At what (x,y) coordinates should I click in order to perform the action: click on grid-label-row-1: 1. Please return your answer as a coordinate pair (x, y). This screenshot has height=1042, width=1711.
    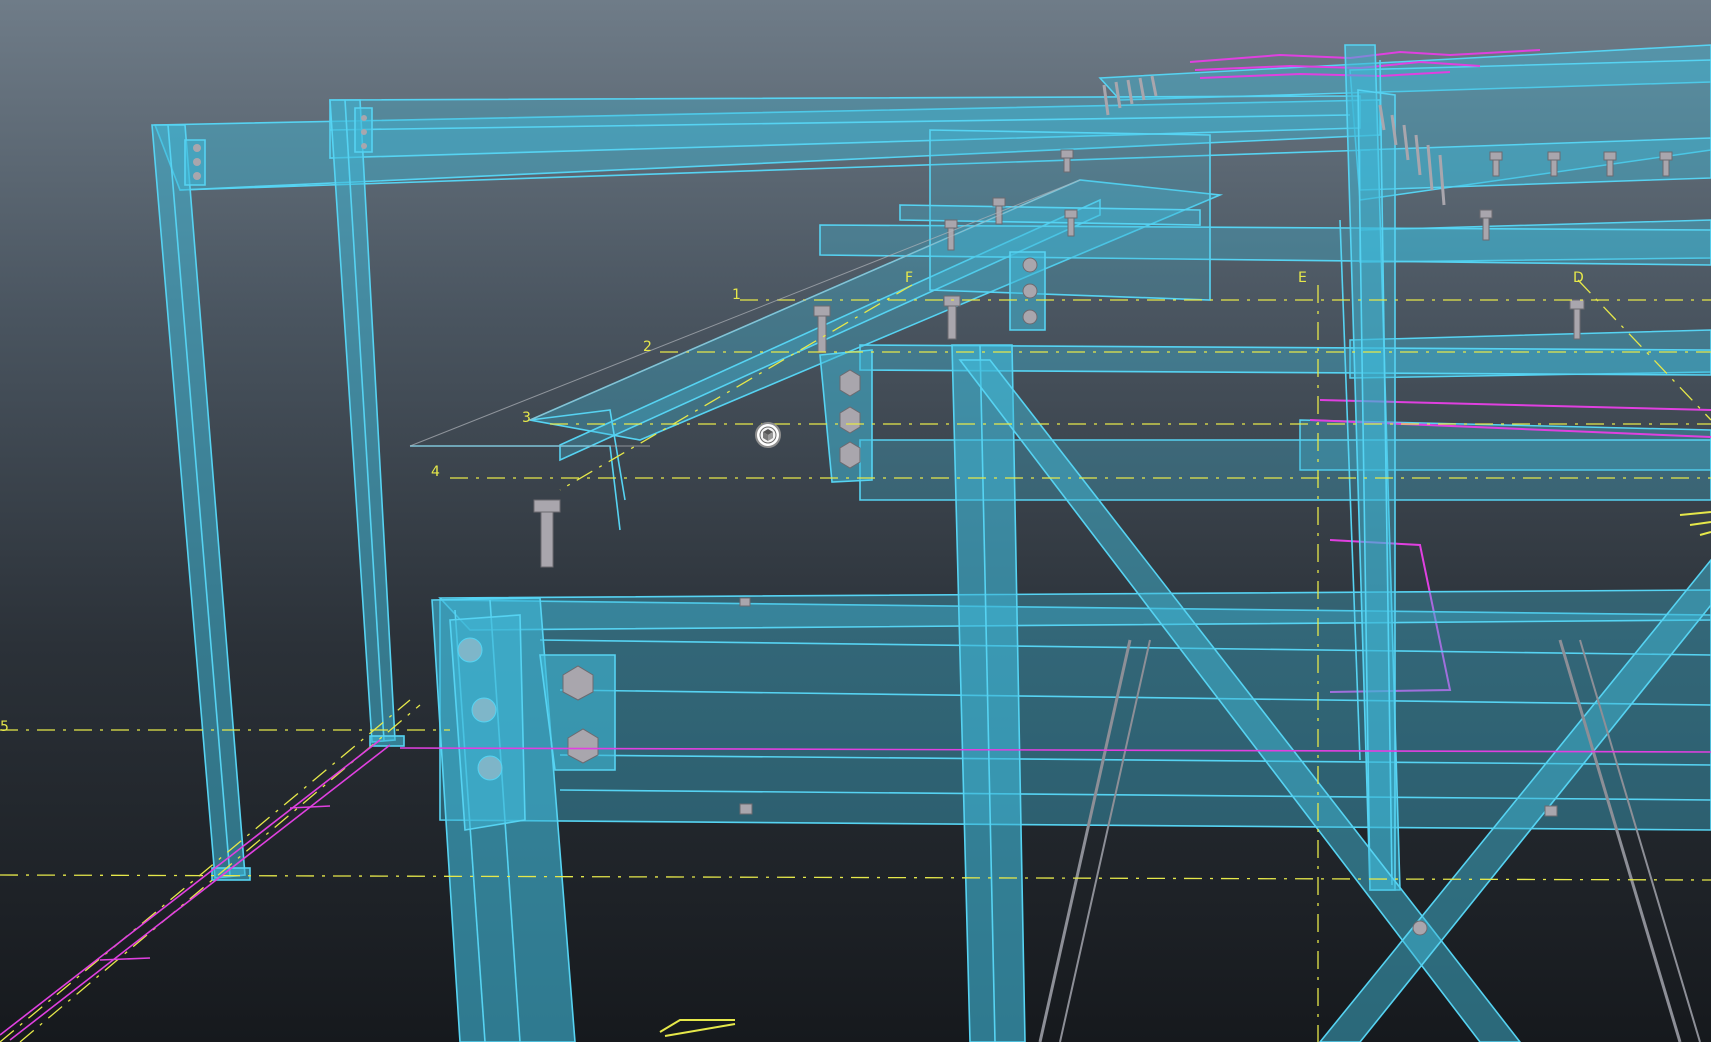
    Looking at the image, I should click on (736, 295).